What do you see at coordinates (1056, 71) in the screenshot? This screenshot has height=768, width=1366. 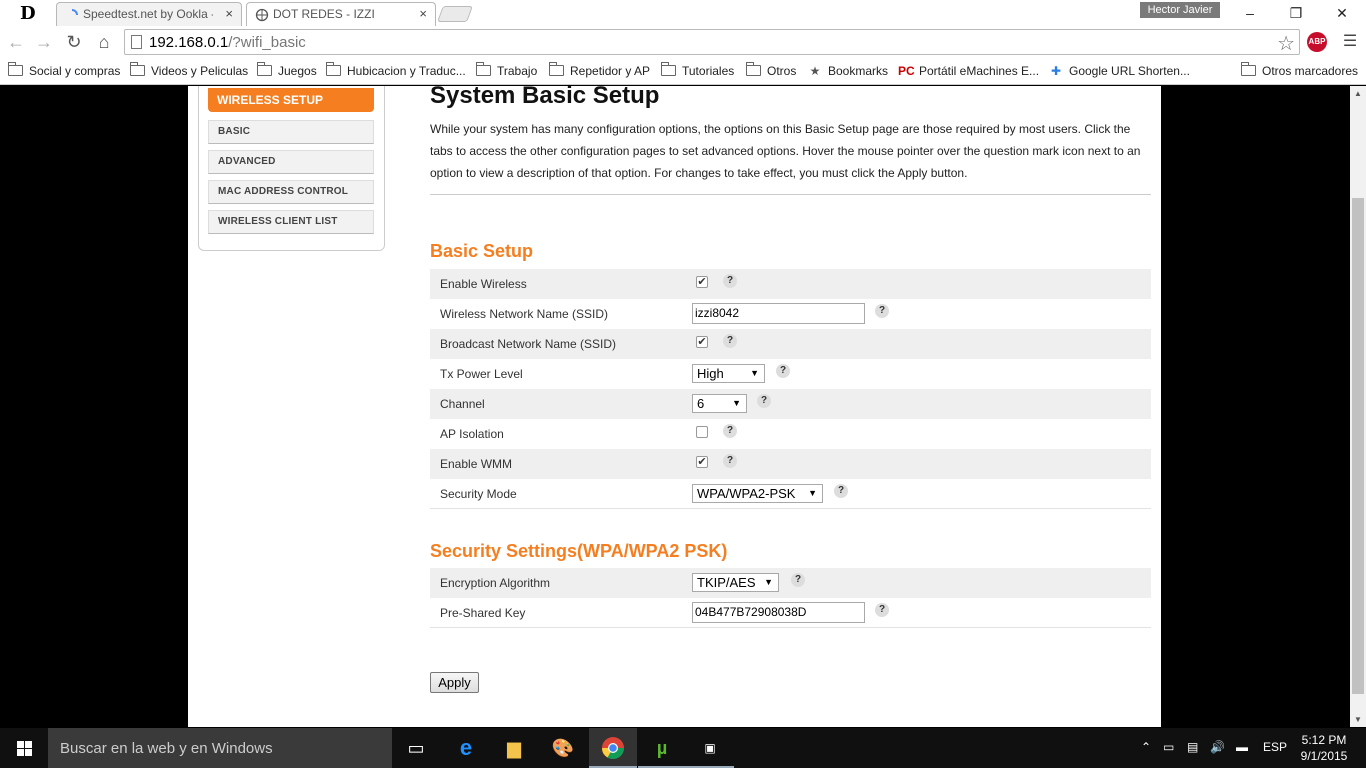 I see `puzzle-icon: ✚` at bounding box center [1056, 71].